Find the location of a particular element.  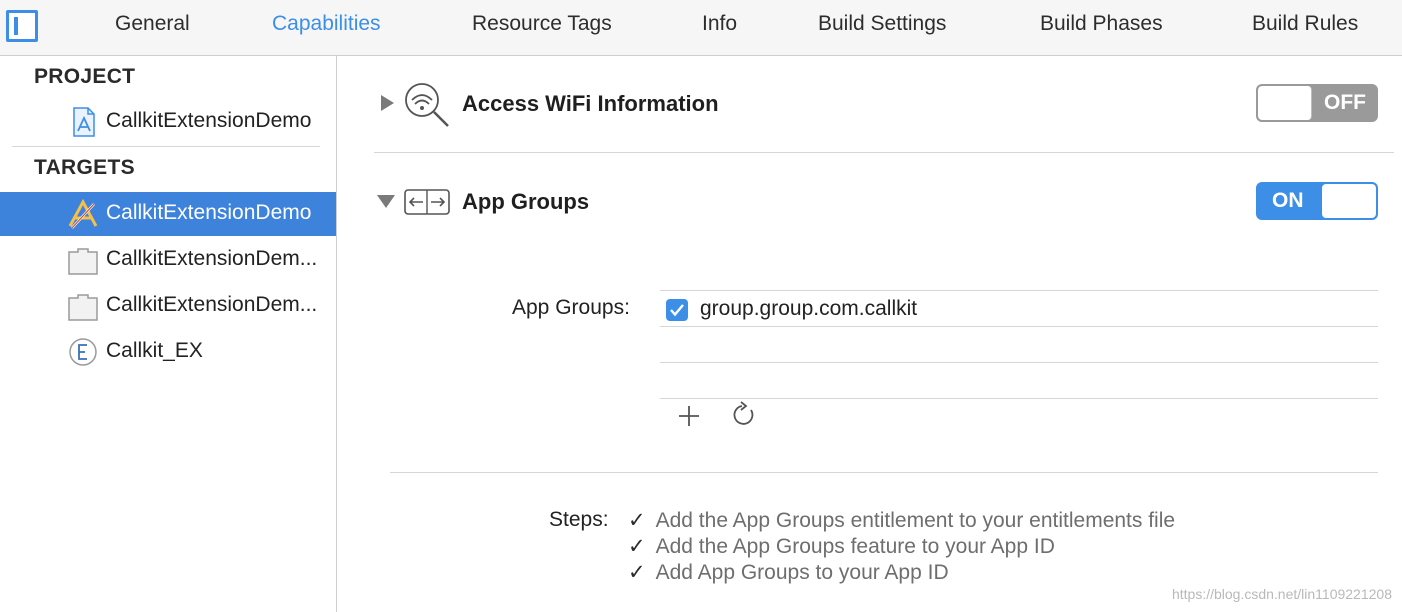

row-divider is located at coordinates (884, 152).